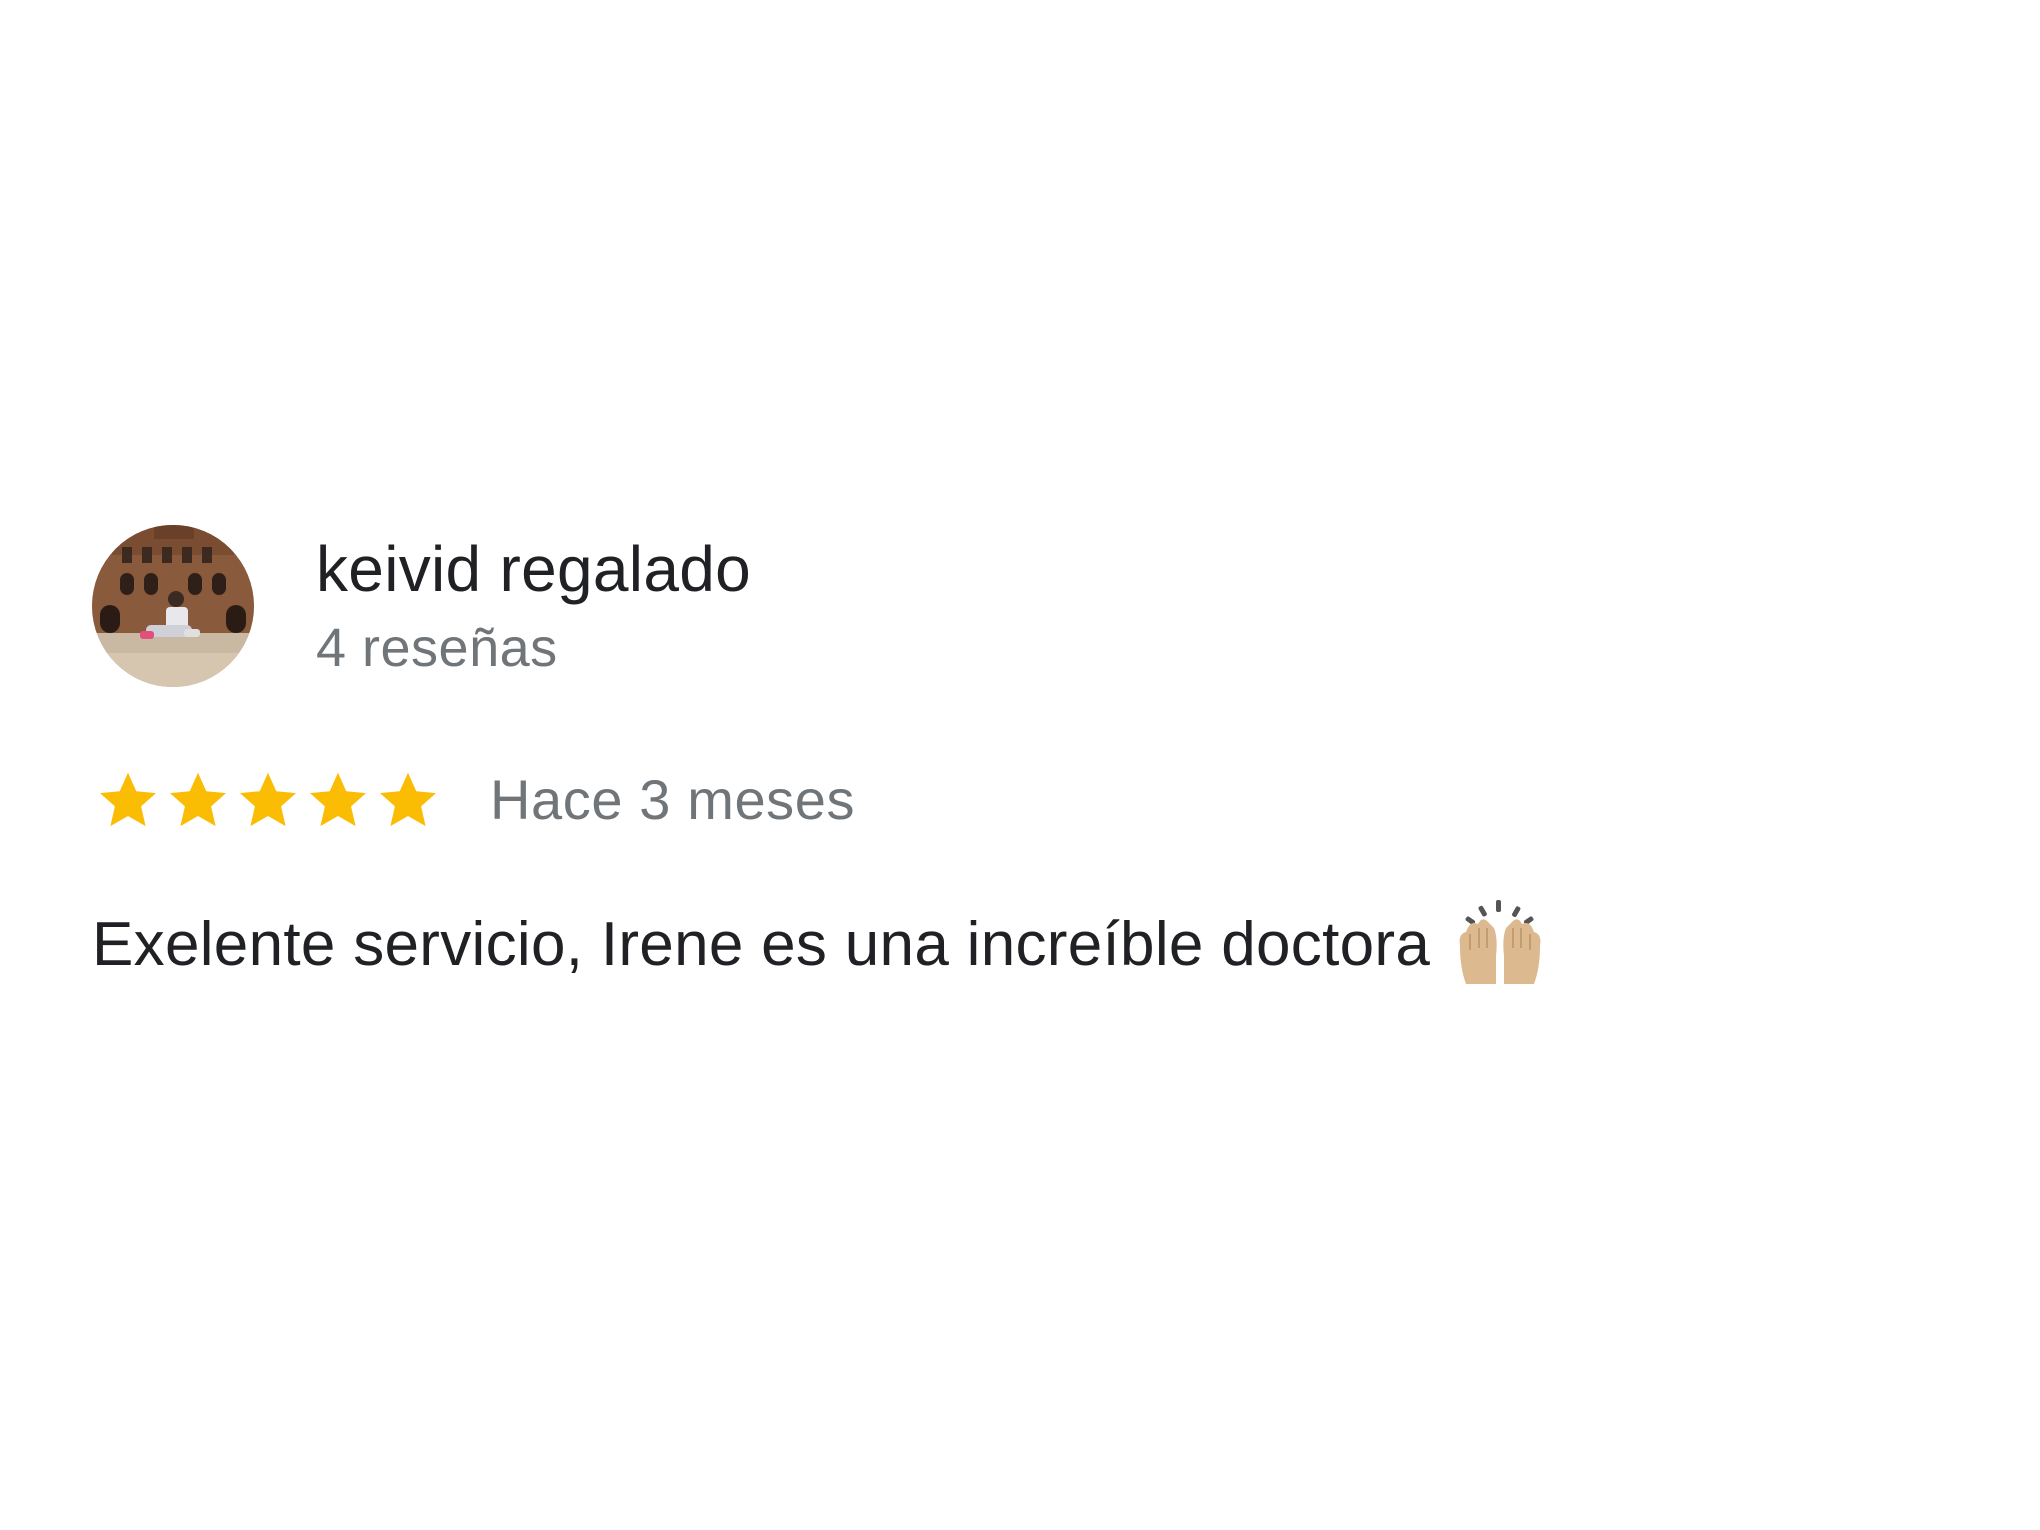  I want to click on author-name: keivid regalado, so click(533, 569).